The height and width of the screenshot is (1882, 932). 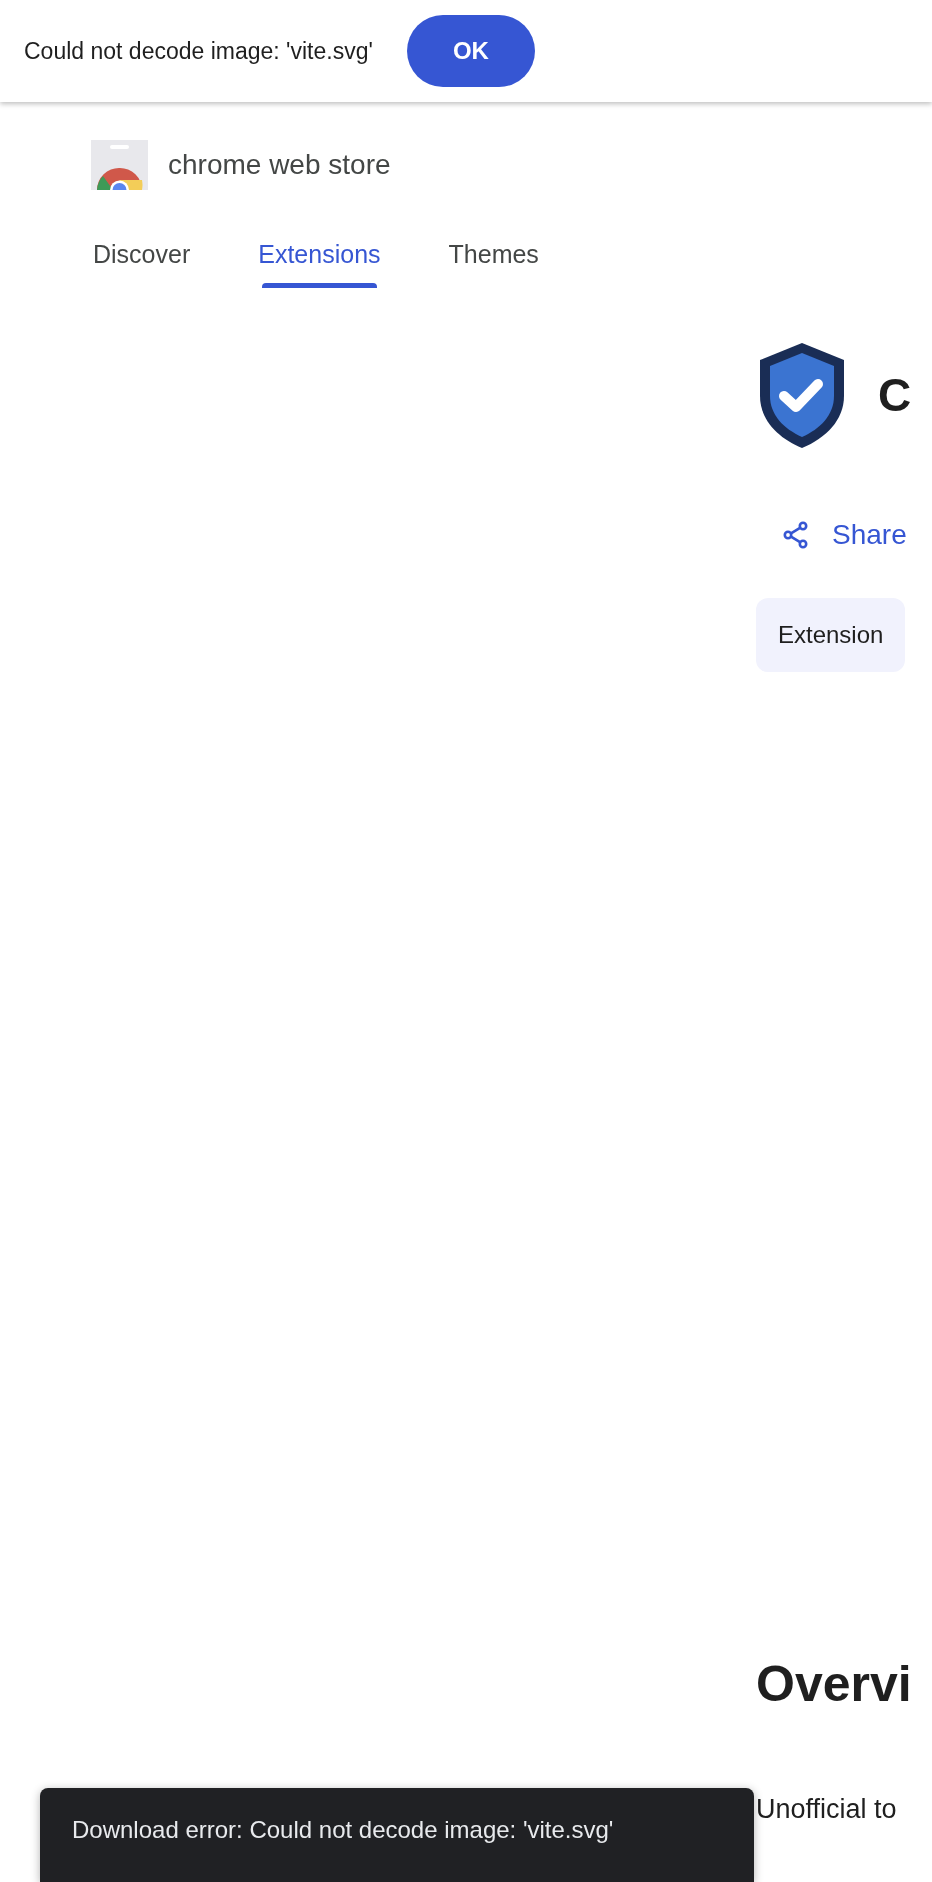 What do you see at coordinates (119, 165) in the screenshot?
I see `store-logo-icon` at bounding box center [119, 165].